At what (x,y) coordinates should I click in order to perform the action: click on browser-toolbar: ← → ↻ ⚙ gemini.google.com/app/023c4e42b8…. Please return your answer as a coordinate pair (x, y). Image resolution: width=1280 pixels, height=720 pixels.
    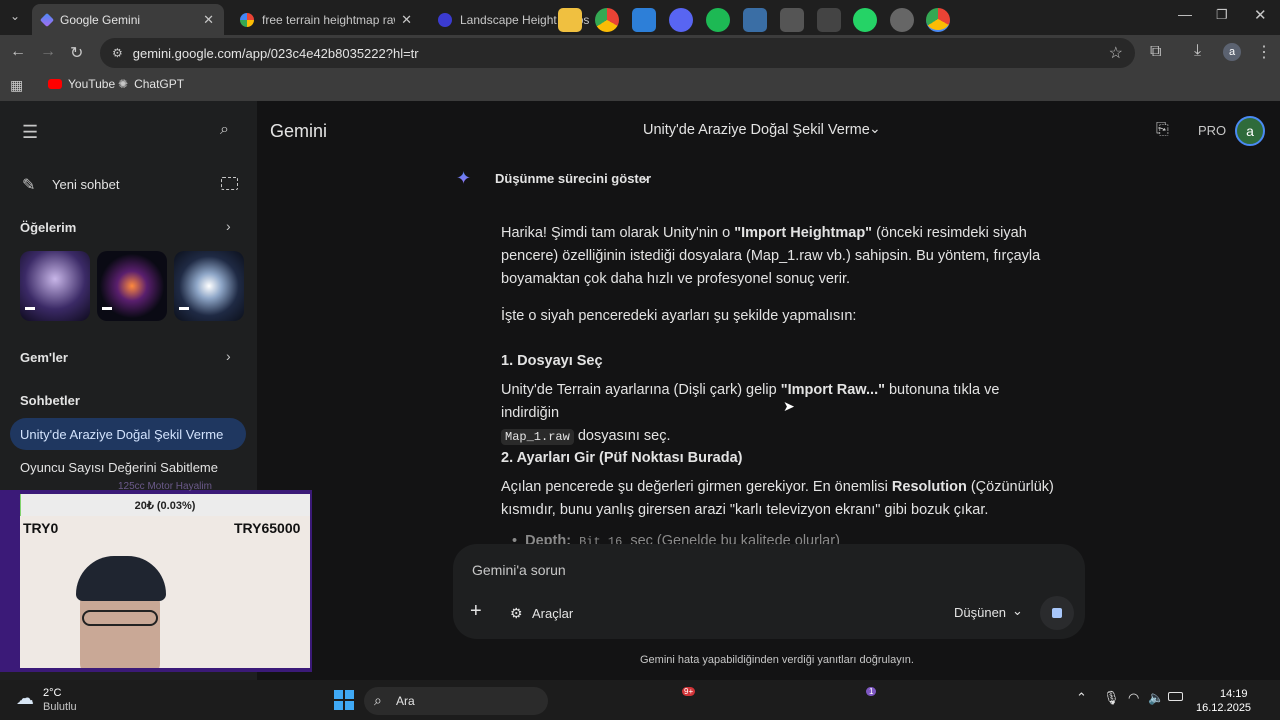
    Looking at the image, I should click on (640, 53).